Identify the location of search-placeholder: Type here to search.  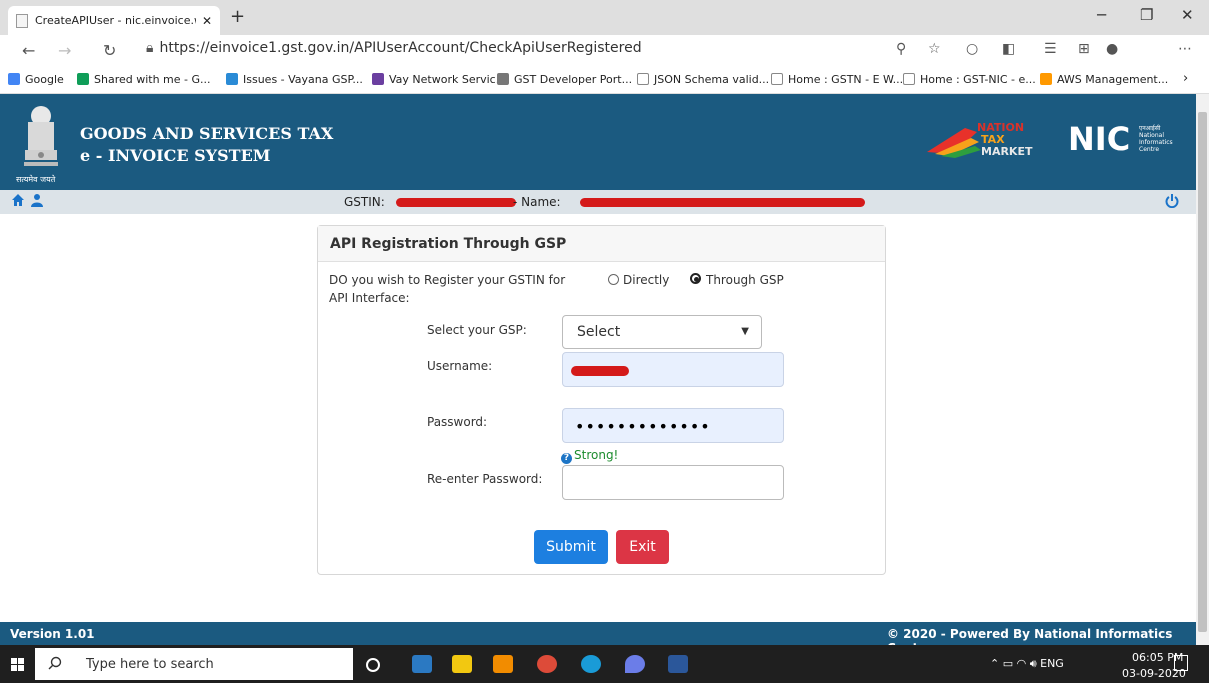
(150, 664).